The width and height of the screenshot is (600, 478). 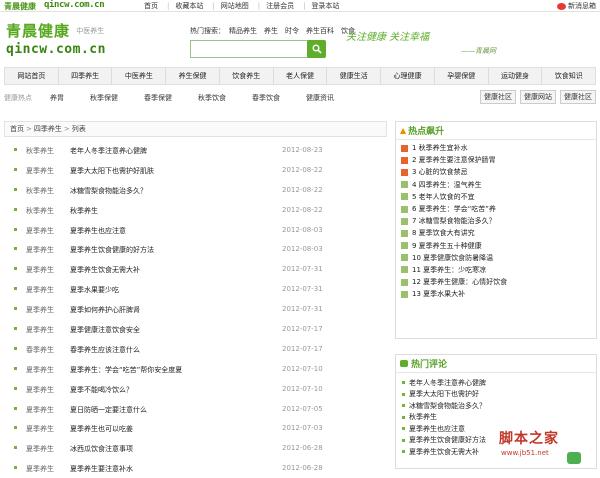 What do you see at coordinates (302, 388) in the screenshot?
I see `list-item-date: 2012-07-10` at bounding box center [302, 388].